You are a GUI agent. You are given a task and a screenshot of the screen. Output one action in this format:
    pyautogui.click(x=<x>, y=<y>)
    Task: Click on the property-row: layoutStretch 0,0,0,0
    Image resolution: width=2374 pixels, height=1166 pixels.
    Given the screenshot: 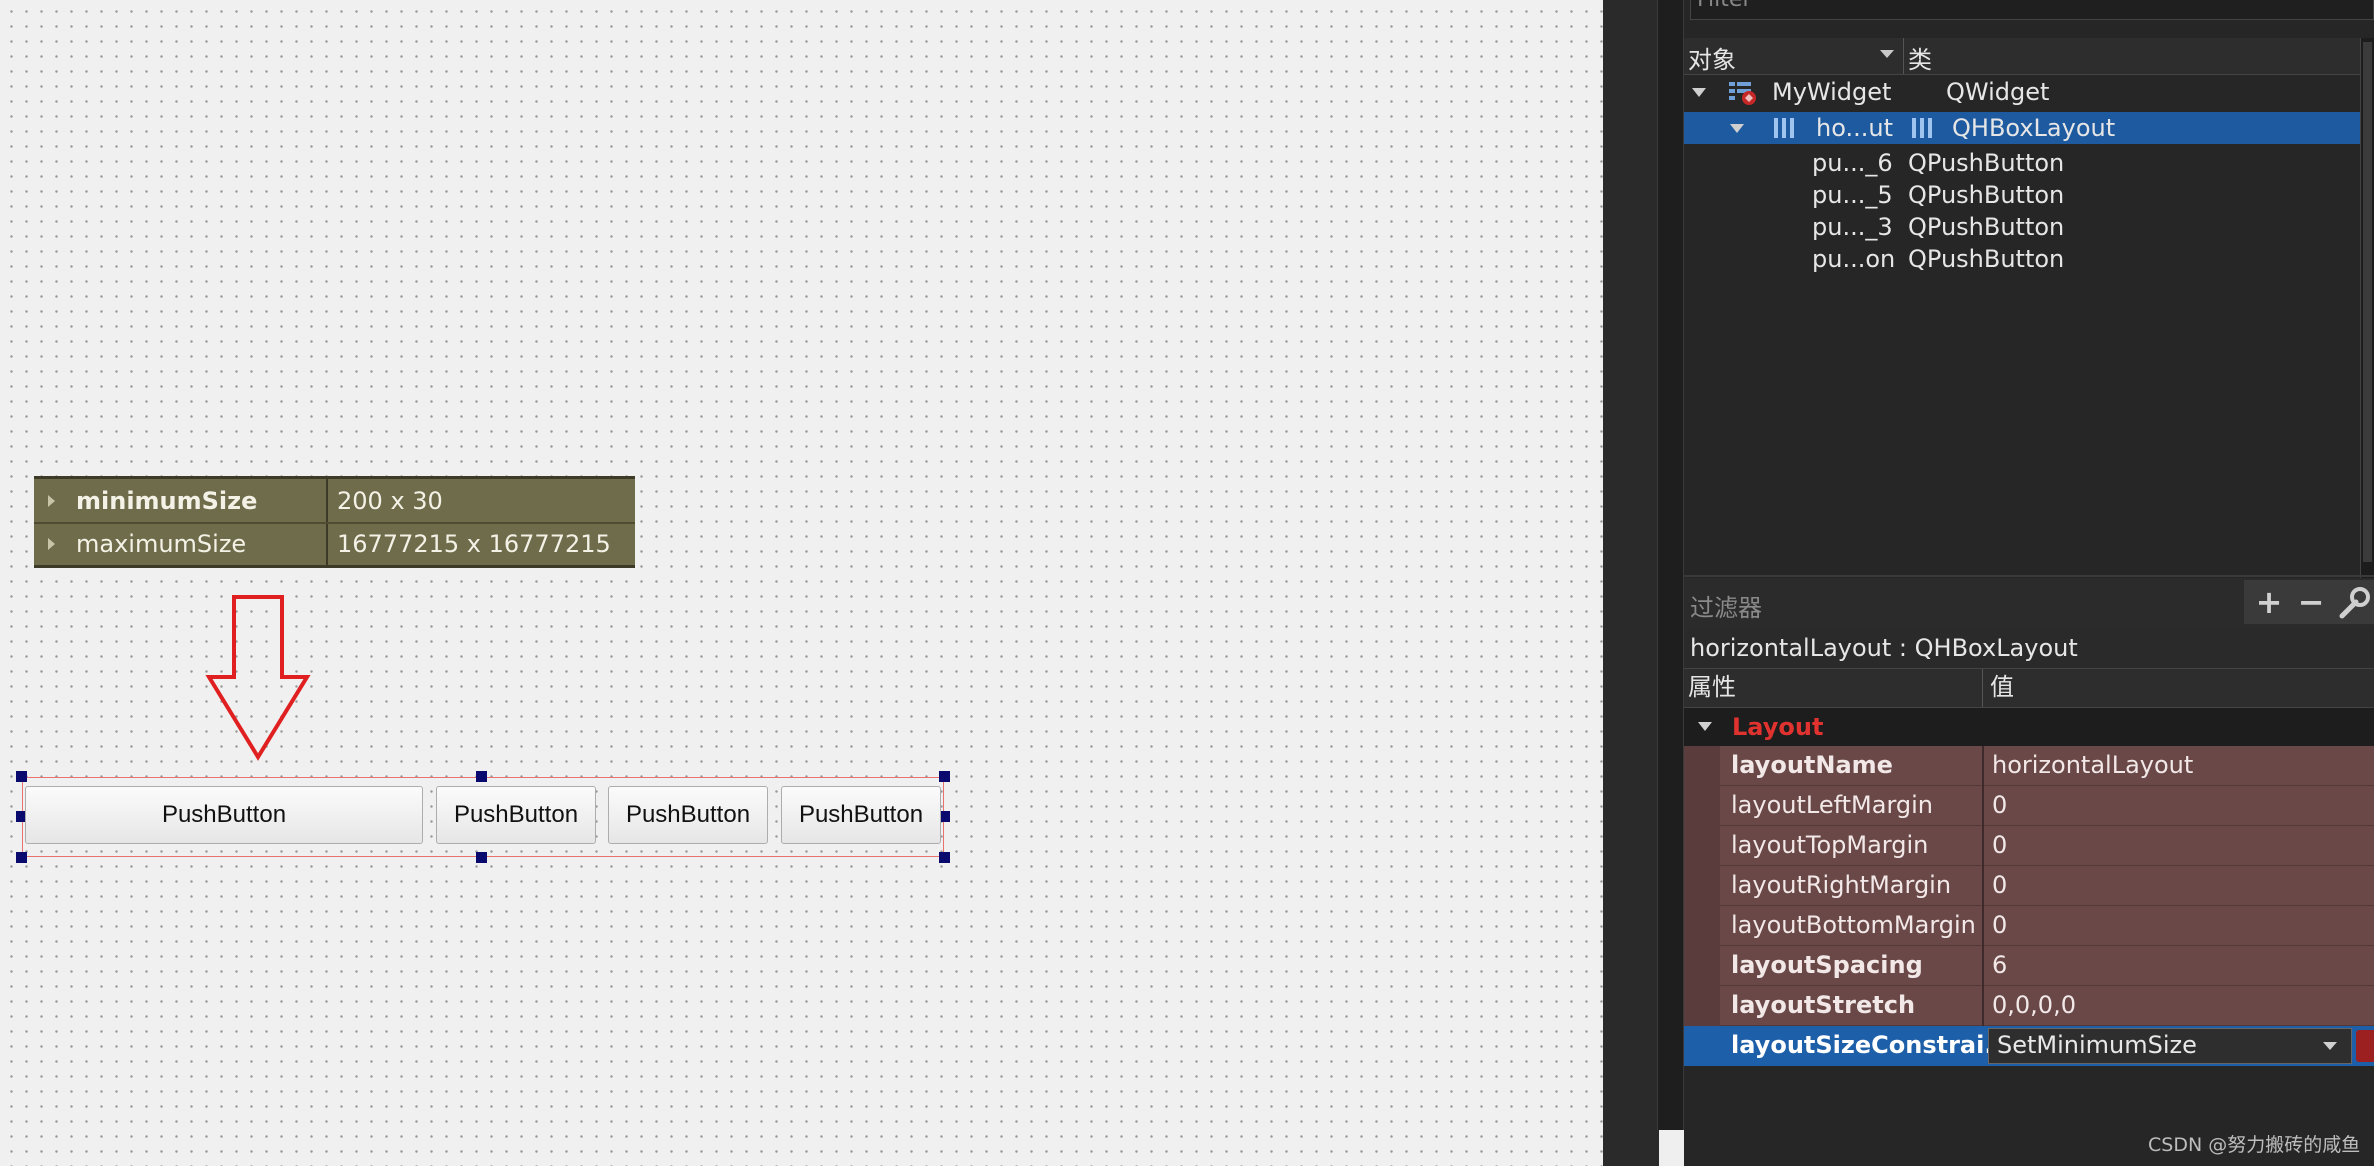 What is the action you would take?
    pyautogui.click(x=2029, y=1006)
    